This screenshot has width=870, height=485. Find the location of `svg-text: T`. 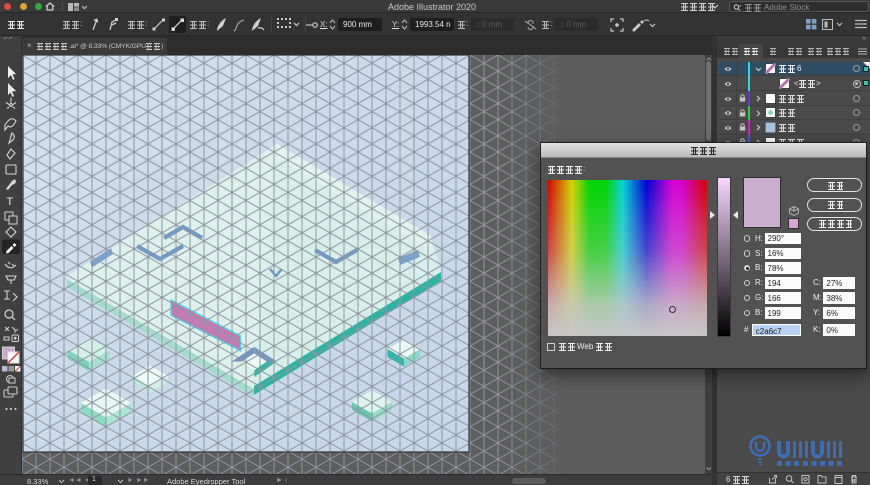

svg-text: T is located at coordinates (10, 202).